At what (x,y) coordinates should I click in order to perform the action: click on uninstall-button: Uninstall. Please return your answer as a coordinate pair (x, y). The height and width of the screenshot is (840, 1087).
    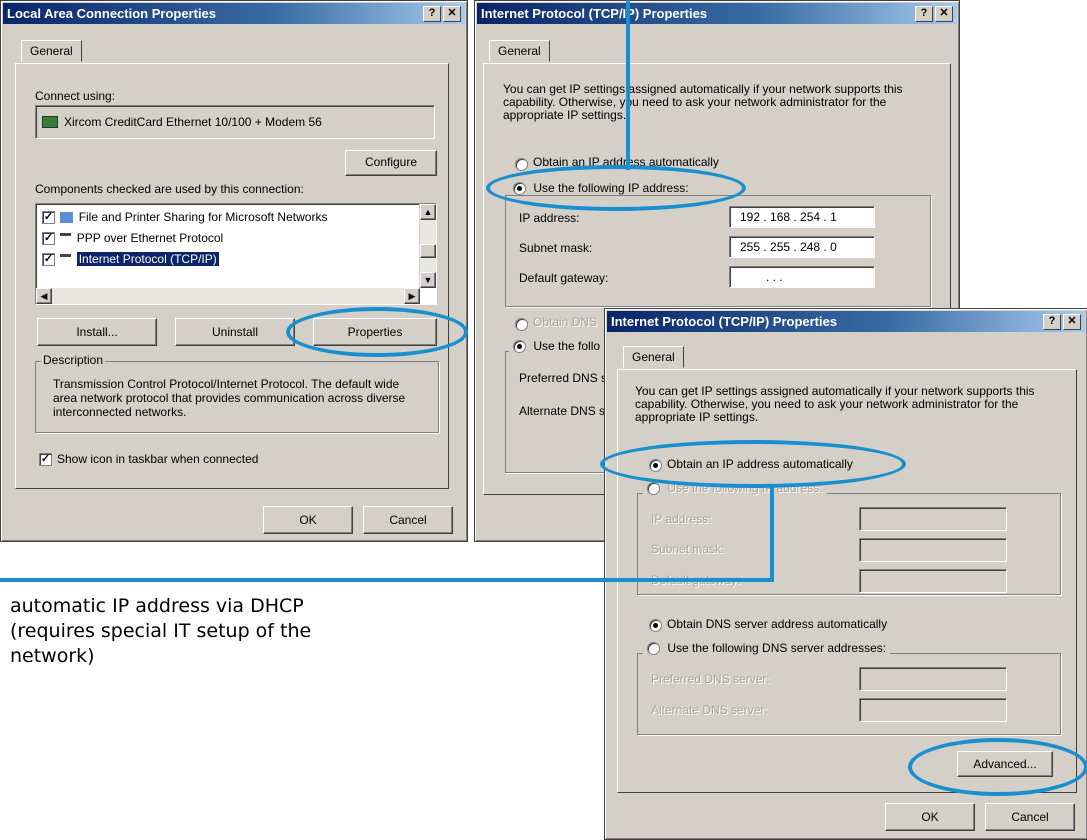
    Looking at the image, I should click on (235, 332).